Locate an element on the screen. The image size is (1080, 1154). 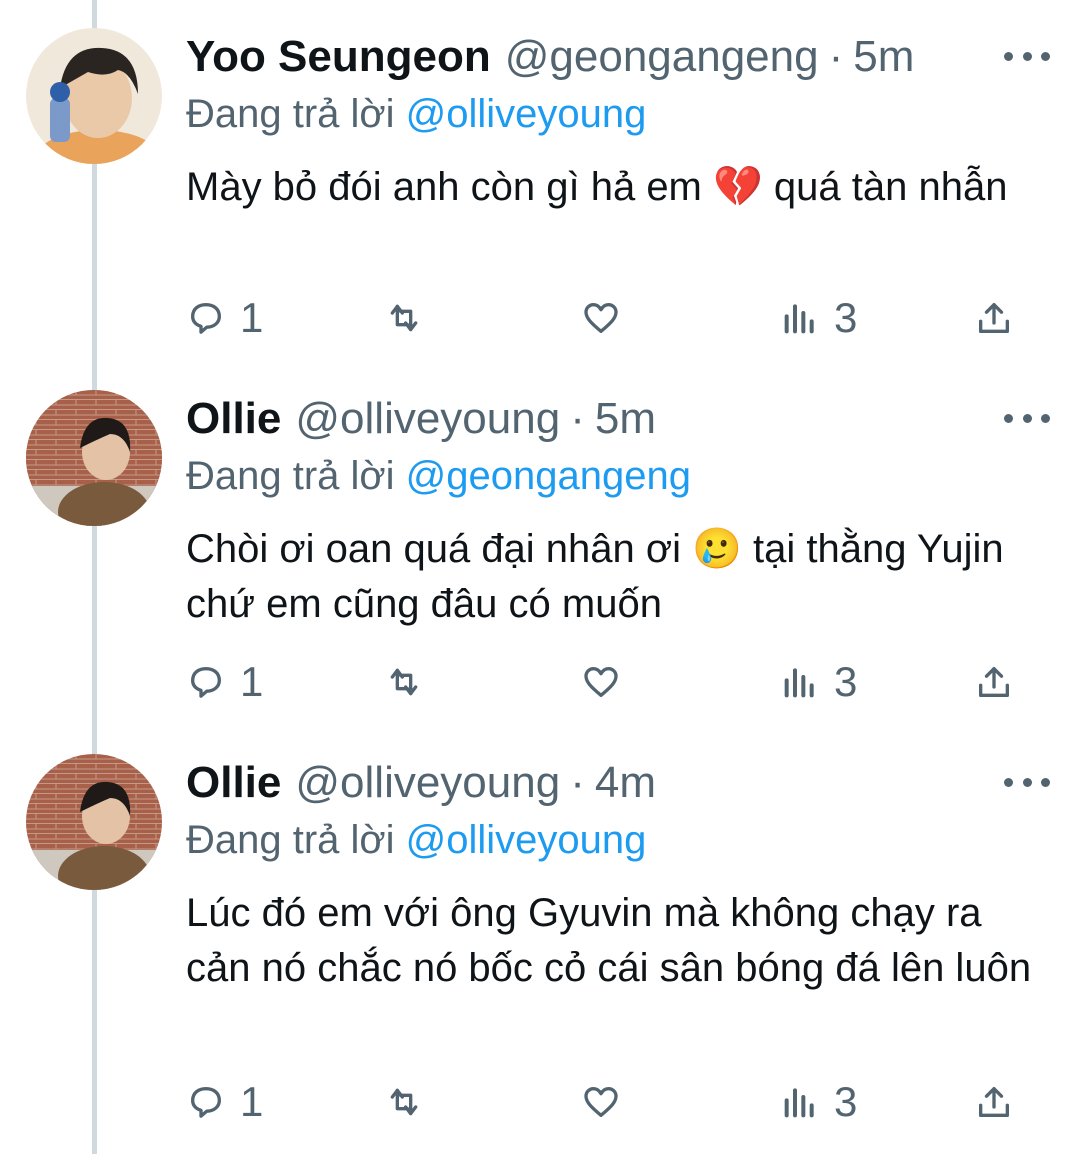
user-handle: @geongangeng is located at coordinates (662, 57).